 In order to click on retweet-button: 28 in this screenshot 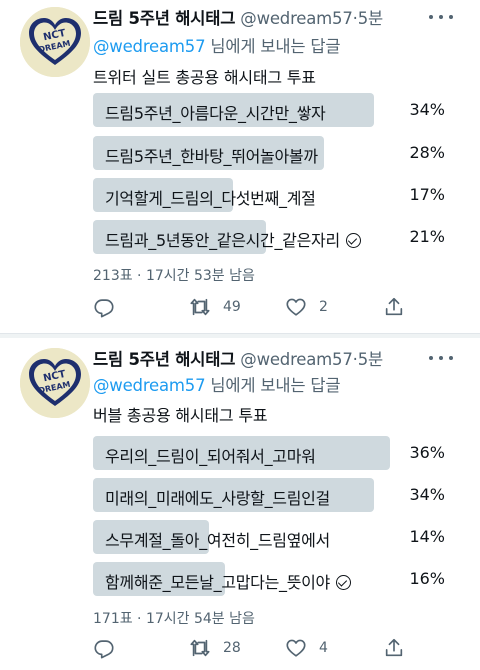, I will do `click(215, 648)`.